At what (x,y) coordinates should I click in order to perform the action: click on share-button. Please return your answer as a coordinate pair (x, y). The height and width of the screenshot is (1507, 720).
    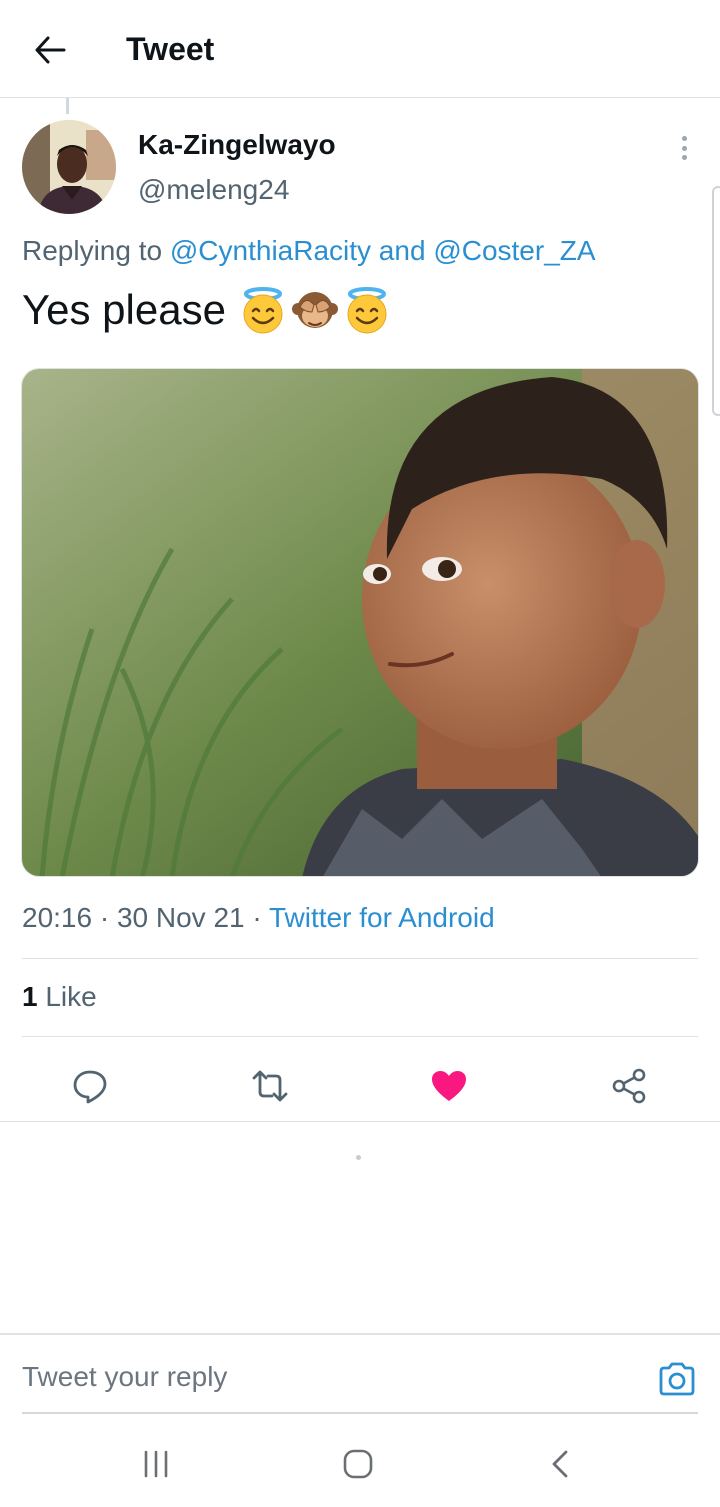
    Looking at the image, I should click on (629, 1086).